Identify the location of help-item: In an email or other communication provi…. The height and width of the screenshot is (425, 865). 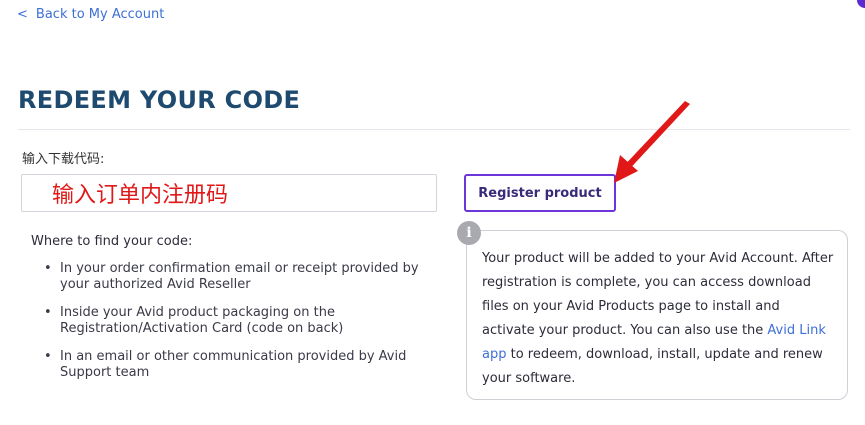
(244, 365).